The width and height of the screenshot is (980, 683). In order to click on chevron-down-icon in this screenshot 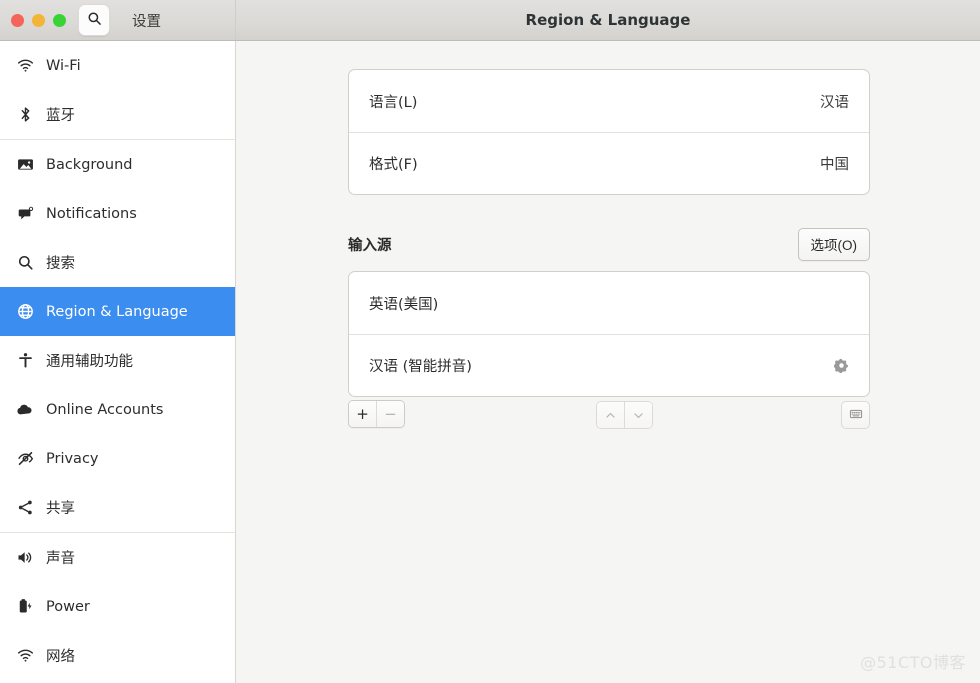, I will do `click(638, 415)`.